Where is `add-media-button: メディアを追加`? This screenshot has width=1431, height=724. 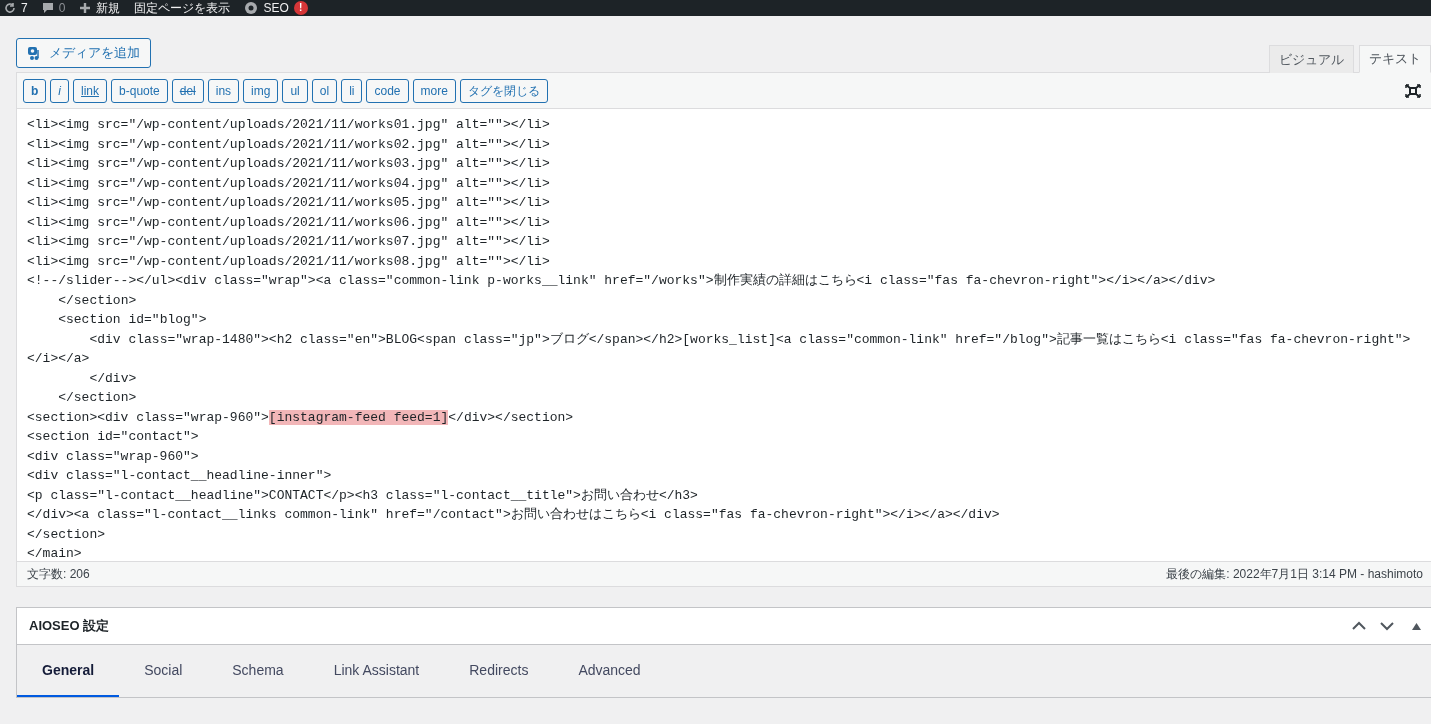
add-media-button: メディアを追加 is located at coordinates (83, 53).